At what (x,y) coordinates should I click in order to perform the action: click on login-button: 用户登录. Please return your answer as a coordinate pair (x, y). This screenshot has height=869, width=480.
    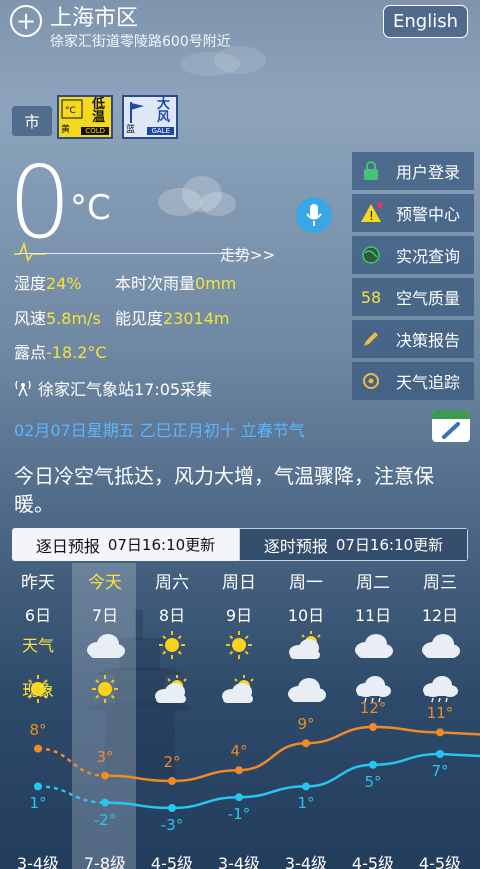
    Looking at the image, I should click on (413, 171).